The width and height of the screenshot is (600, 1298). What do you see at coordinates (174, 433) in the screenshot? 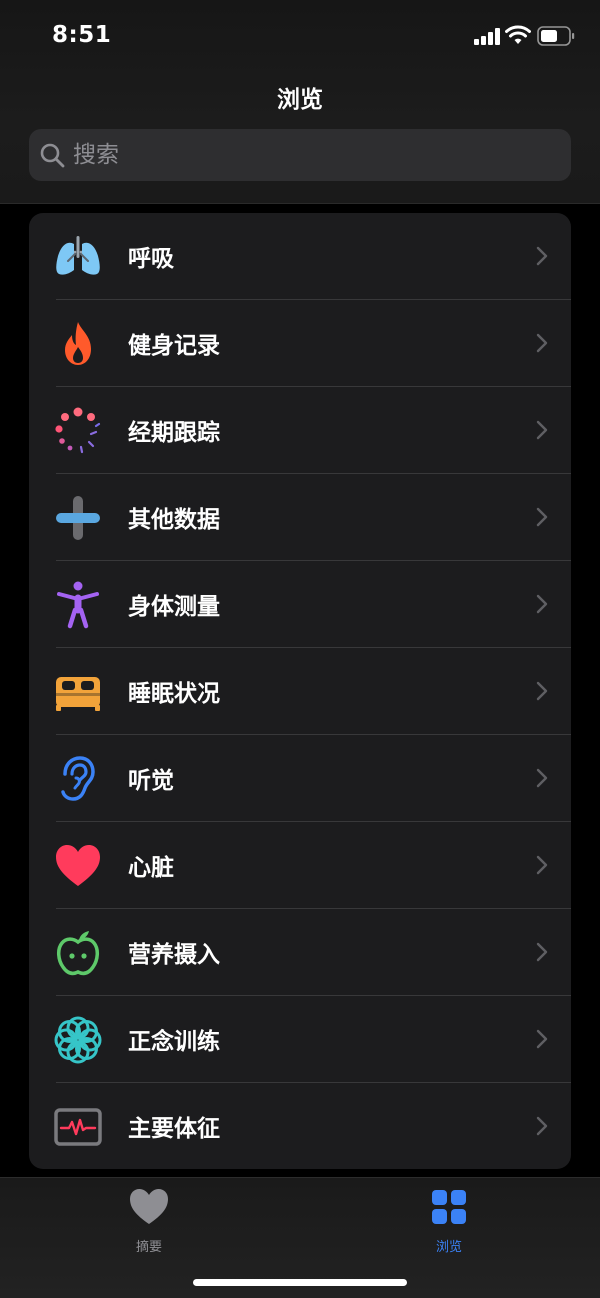
I see `category-label: 经期跟踪` at bounding box center [174, 433].